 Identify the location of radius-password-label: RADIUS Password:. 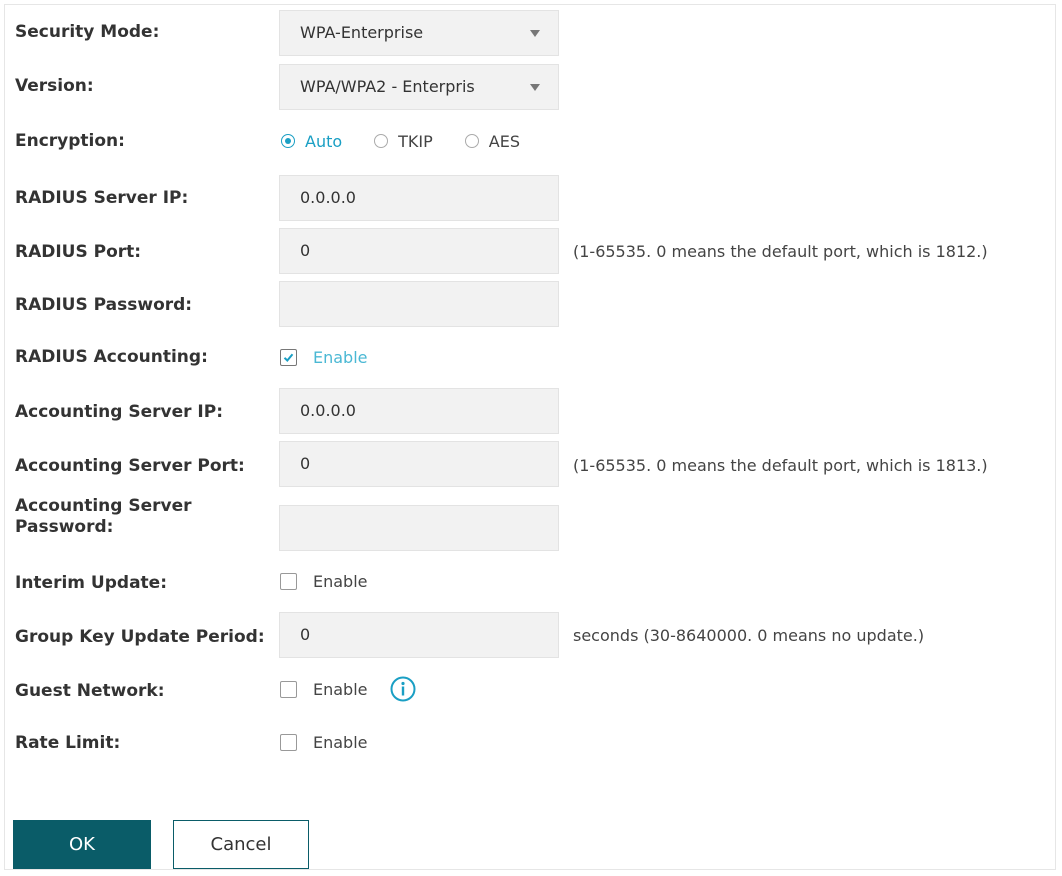
(104, 305).